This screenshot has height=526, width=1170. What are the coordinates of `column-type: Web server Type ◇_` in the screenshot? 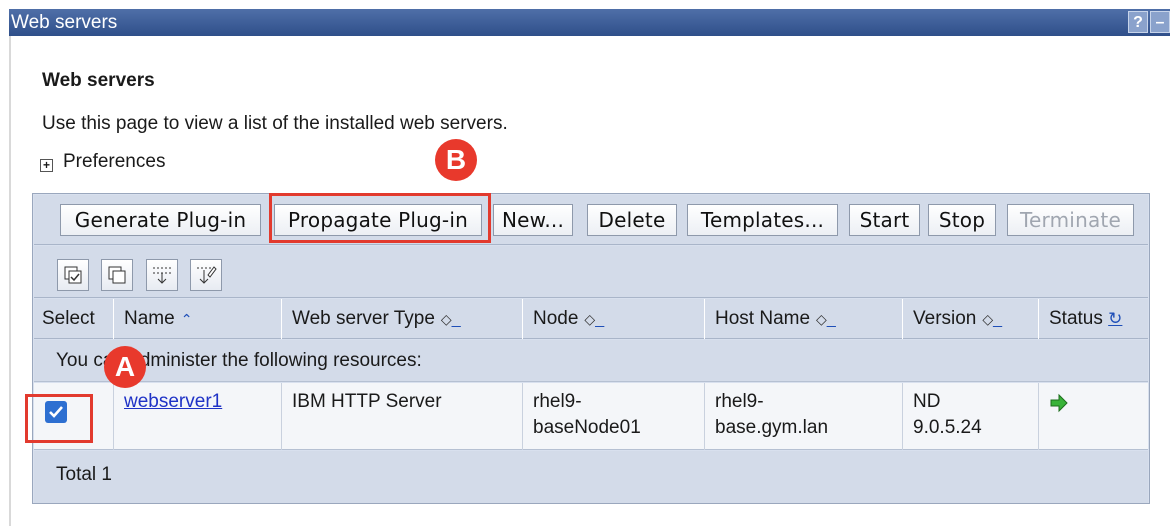 It's located at (402, 319).